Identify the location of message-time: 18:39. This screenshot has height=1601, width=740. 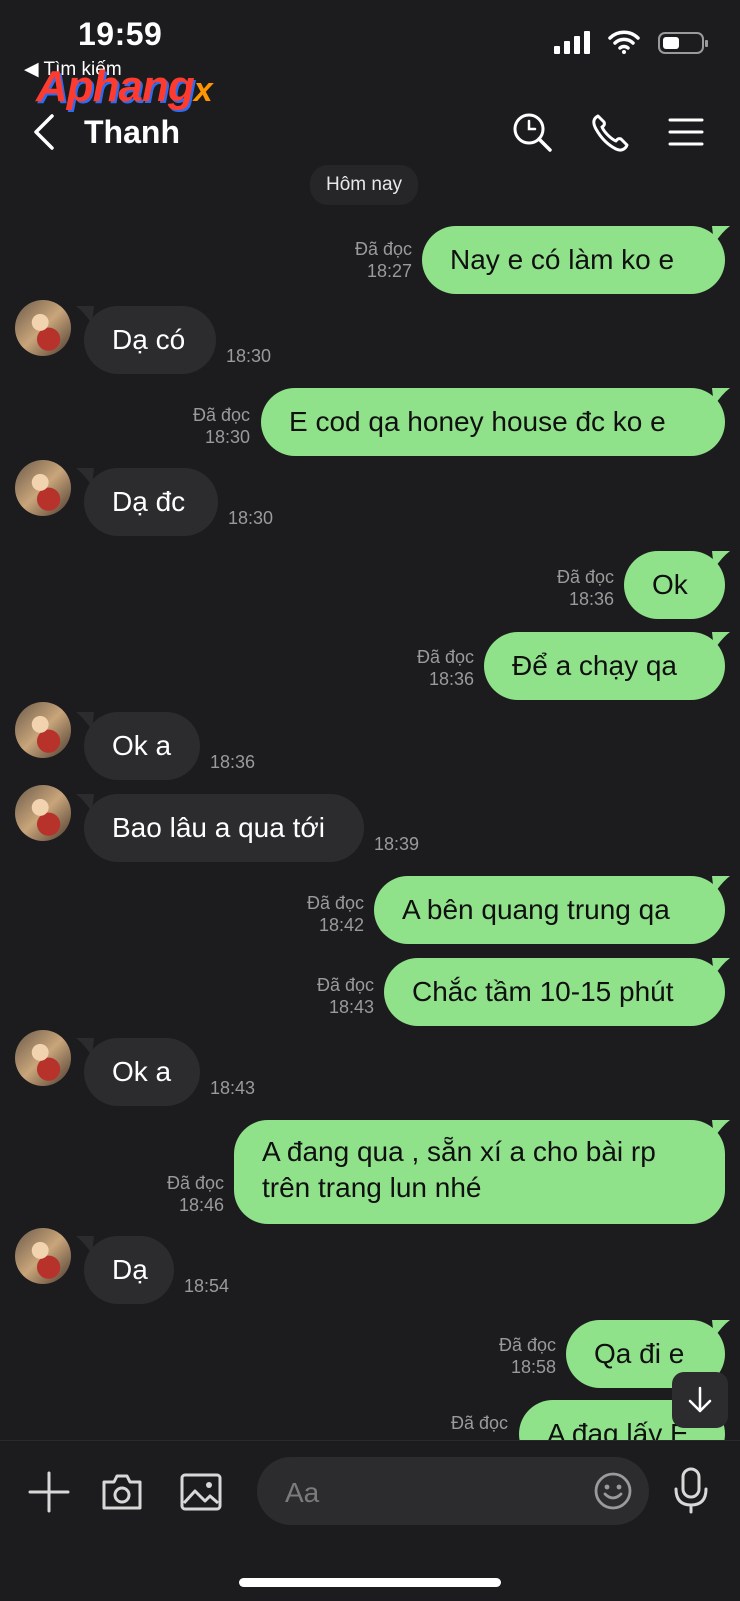
(397, 844).